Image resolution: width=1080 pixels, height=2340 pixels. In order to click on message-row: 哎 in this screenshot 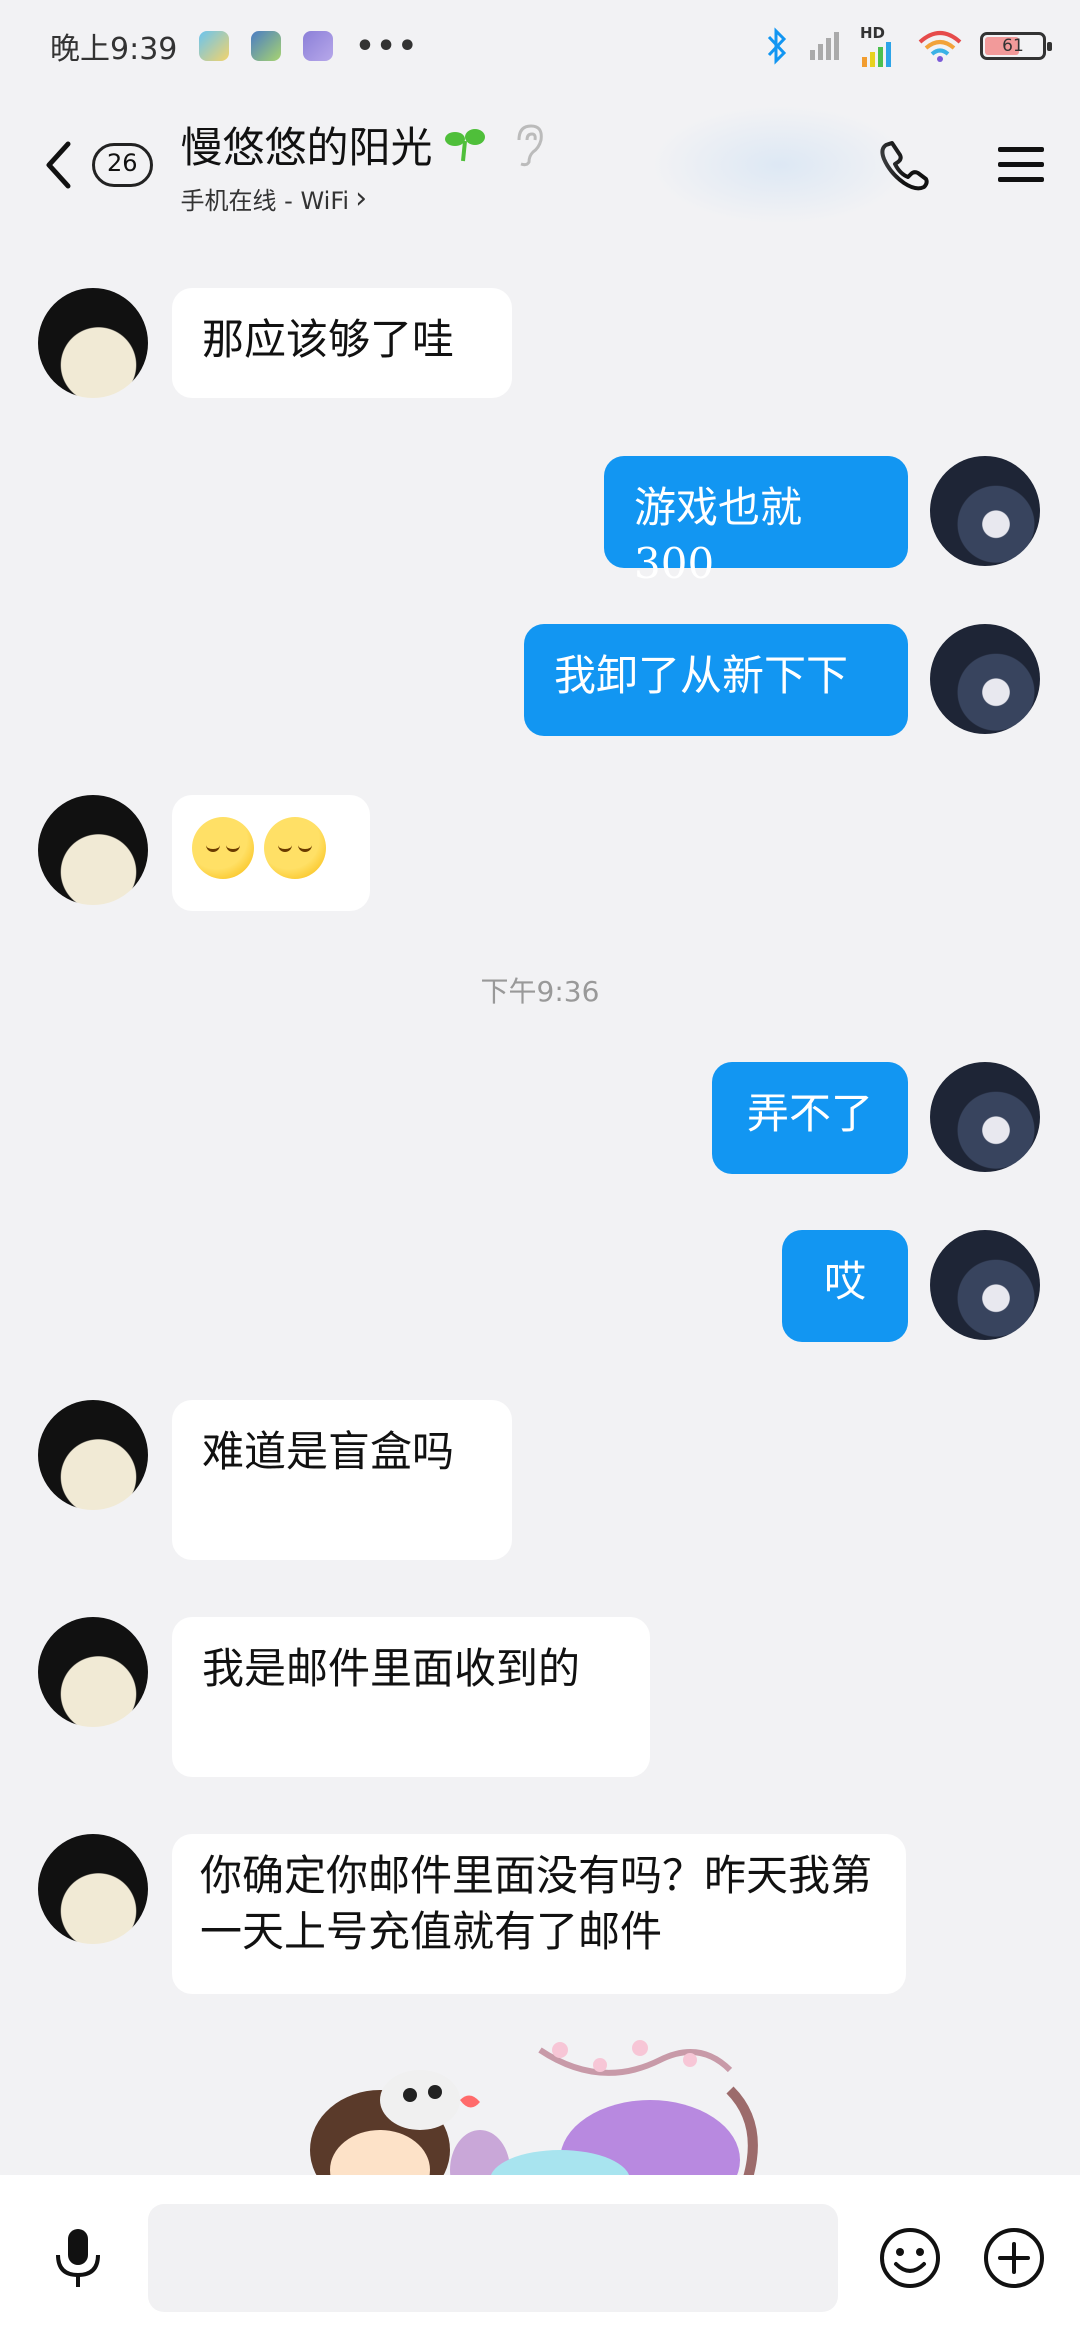, I will do `click(540, 1286)`.